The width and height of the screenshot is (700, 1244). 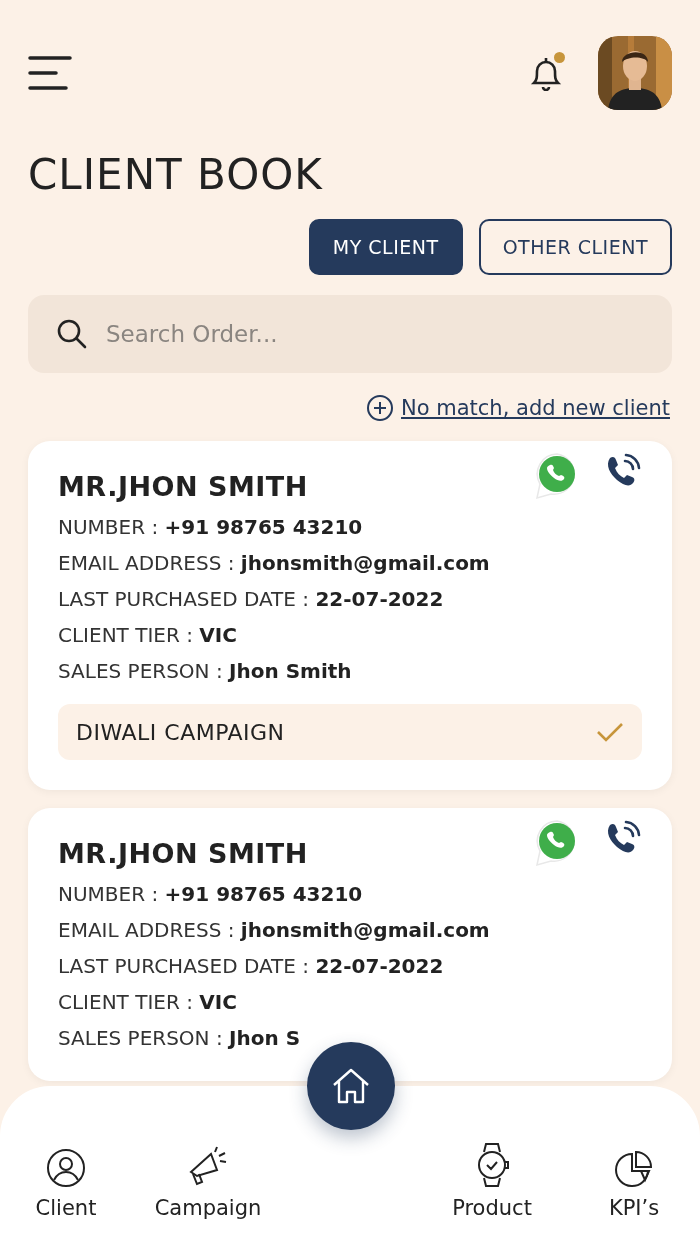 I want to click on notification-button, so click(x=546, y=73).